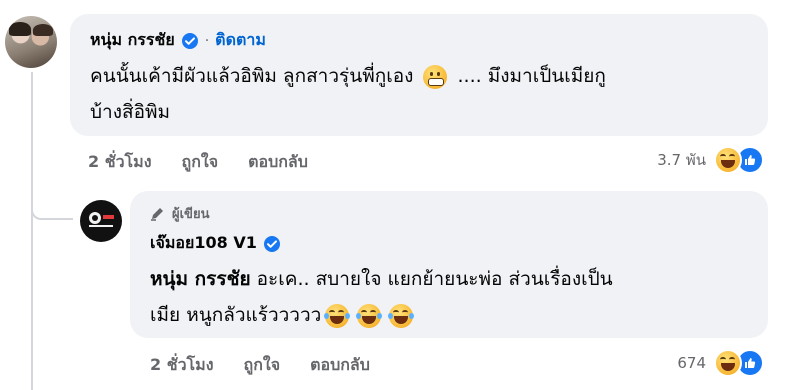 The image size is (800, 390). What do you see at coordinates (120, 162) in the screenshot?
I see `comment-timestamp: 2 ชั่วโมง` at bounding box center [120, 162].